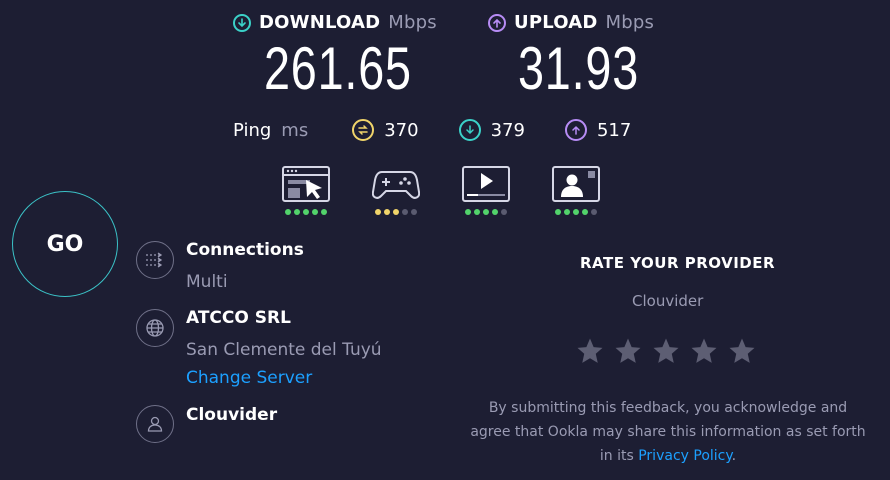  I want to click on quality-web-browsing, so click(306, 190).